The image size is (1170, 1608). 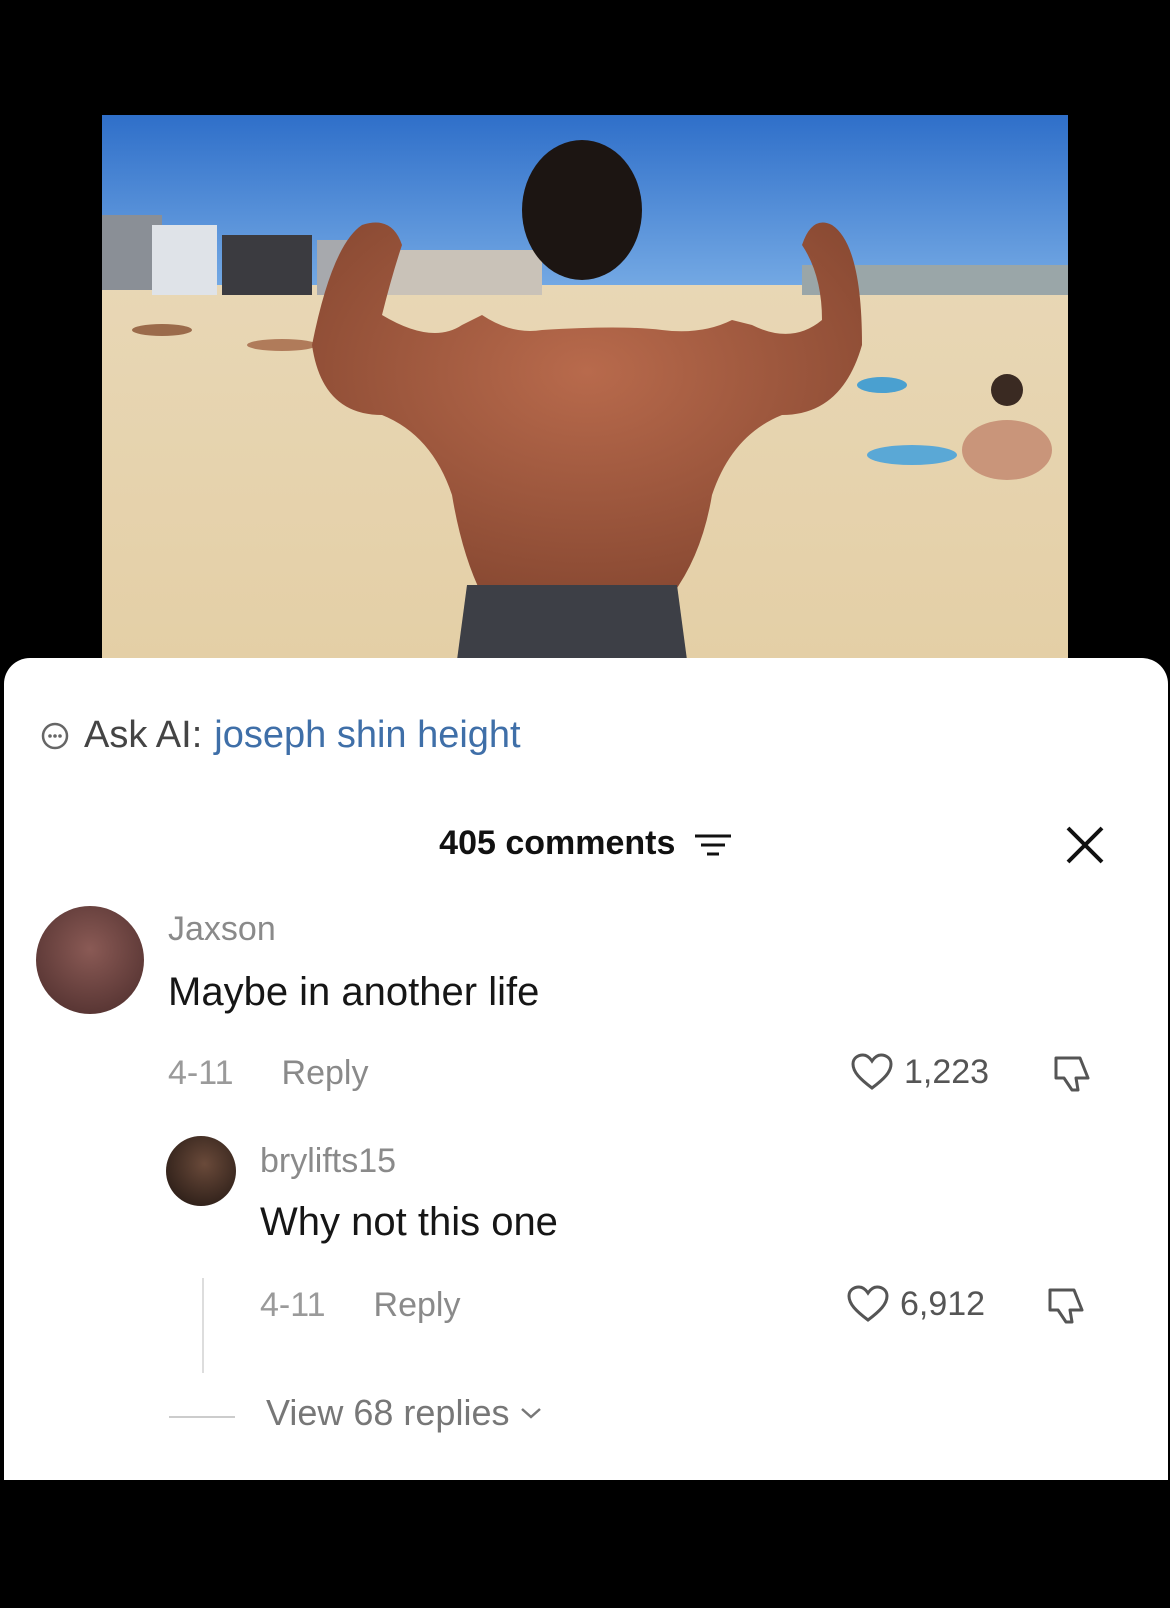 I want to click on view-replies-line, so click(x=202, y=1417).